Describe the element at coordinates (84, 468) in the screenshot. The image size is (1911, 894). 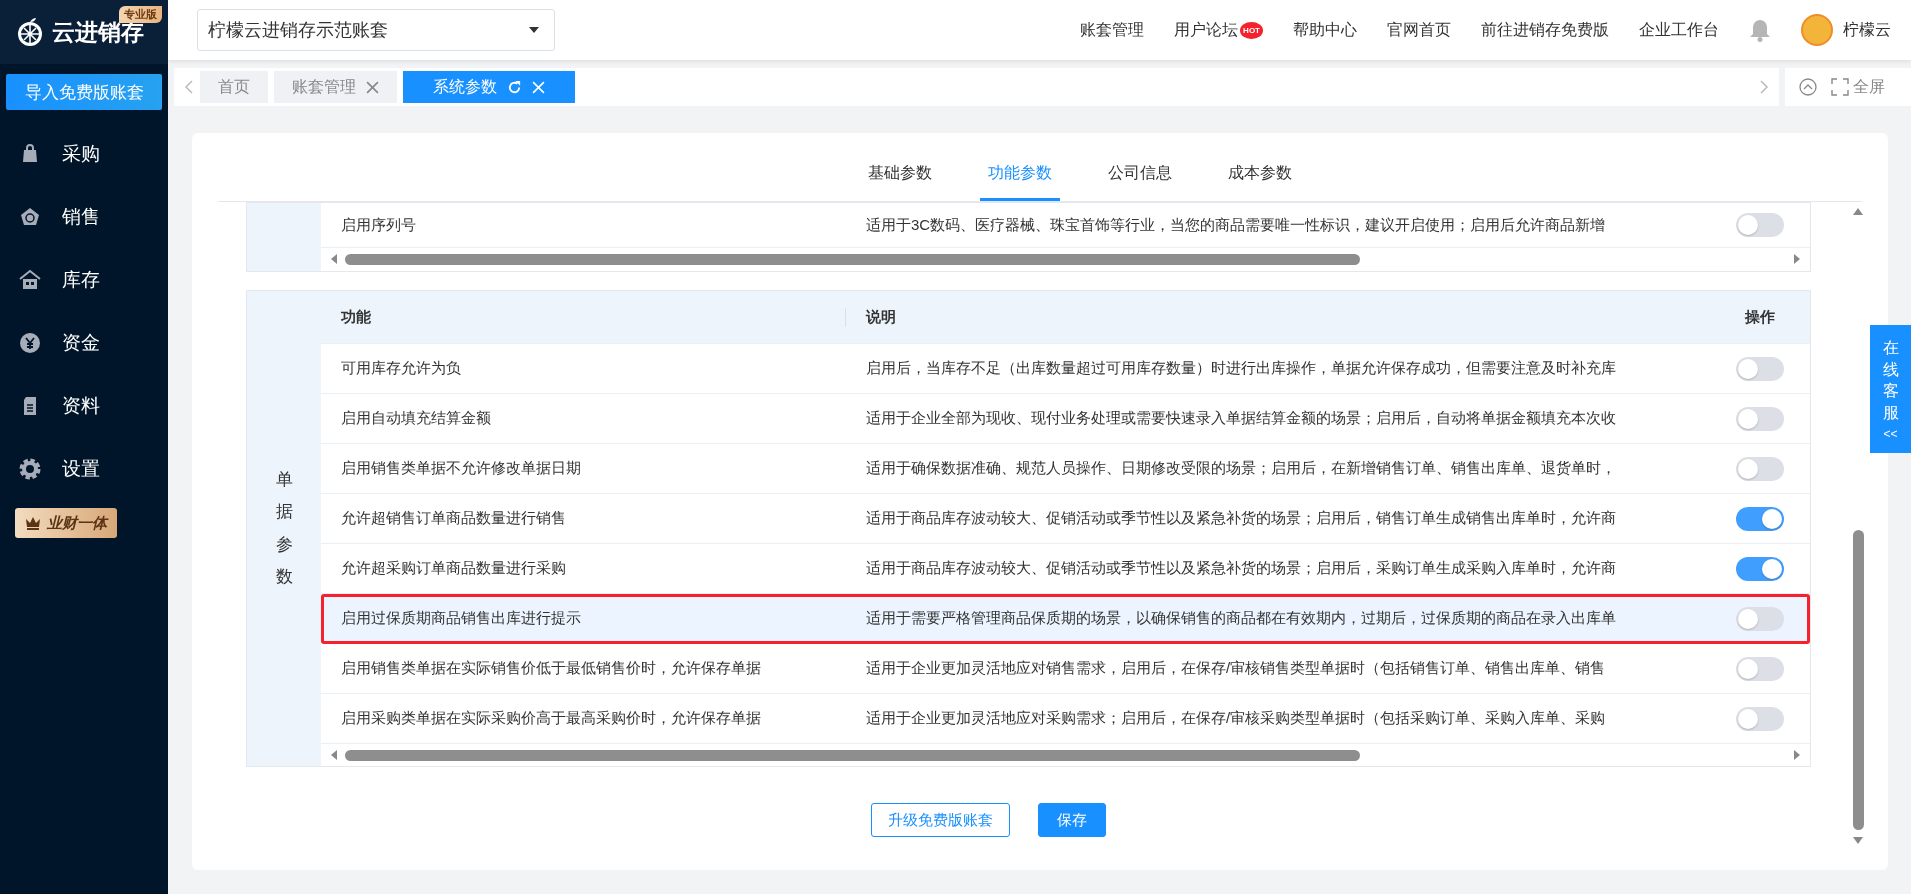
I see `sidebar-item: 设置` at that location.